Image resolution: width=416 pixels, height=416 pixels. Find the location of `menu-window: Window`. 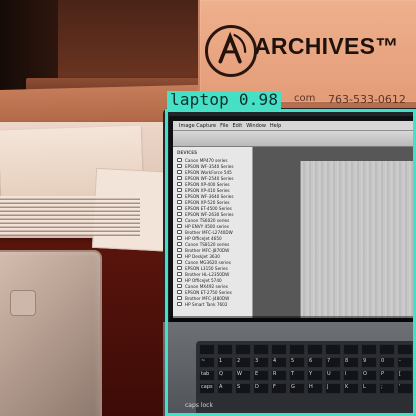

menu-window: Window is located at coordinates (256, 126).